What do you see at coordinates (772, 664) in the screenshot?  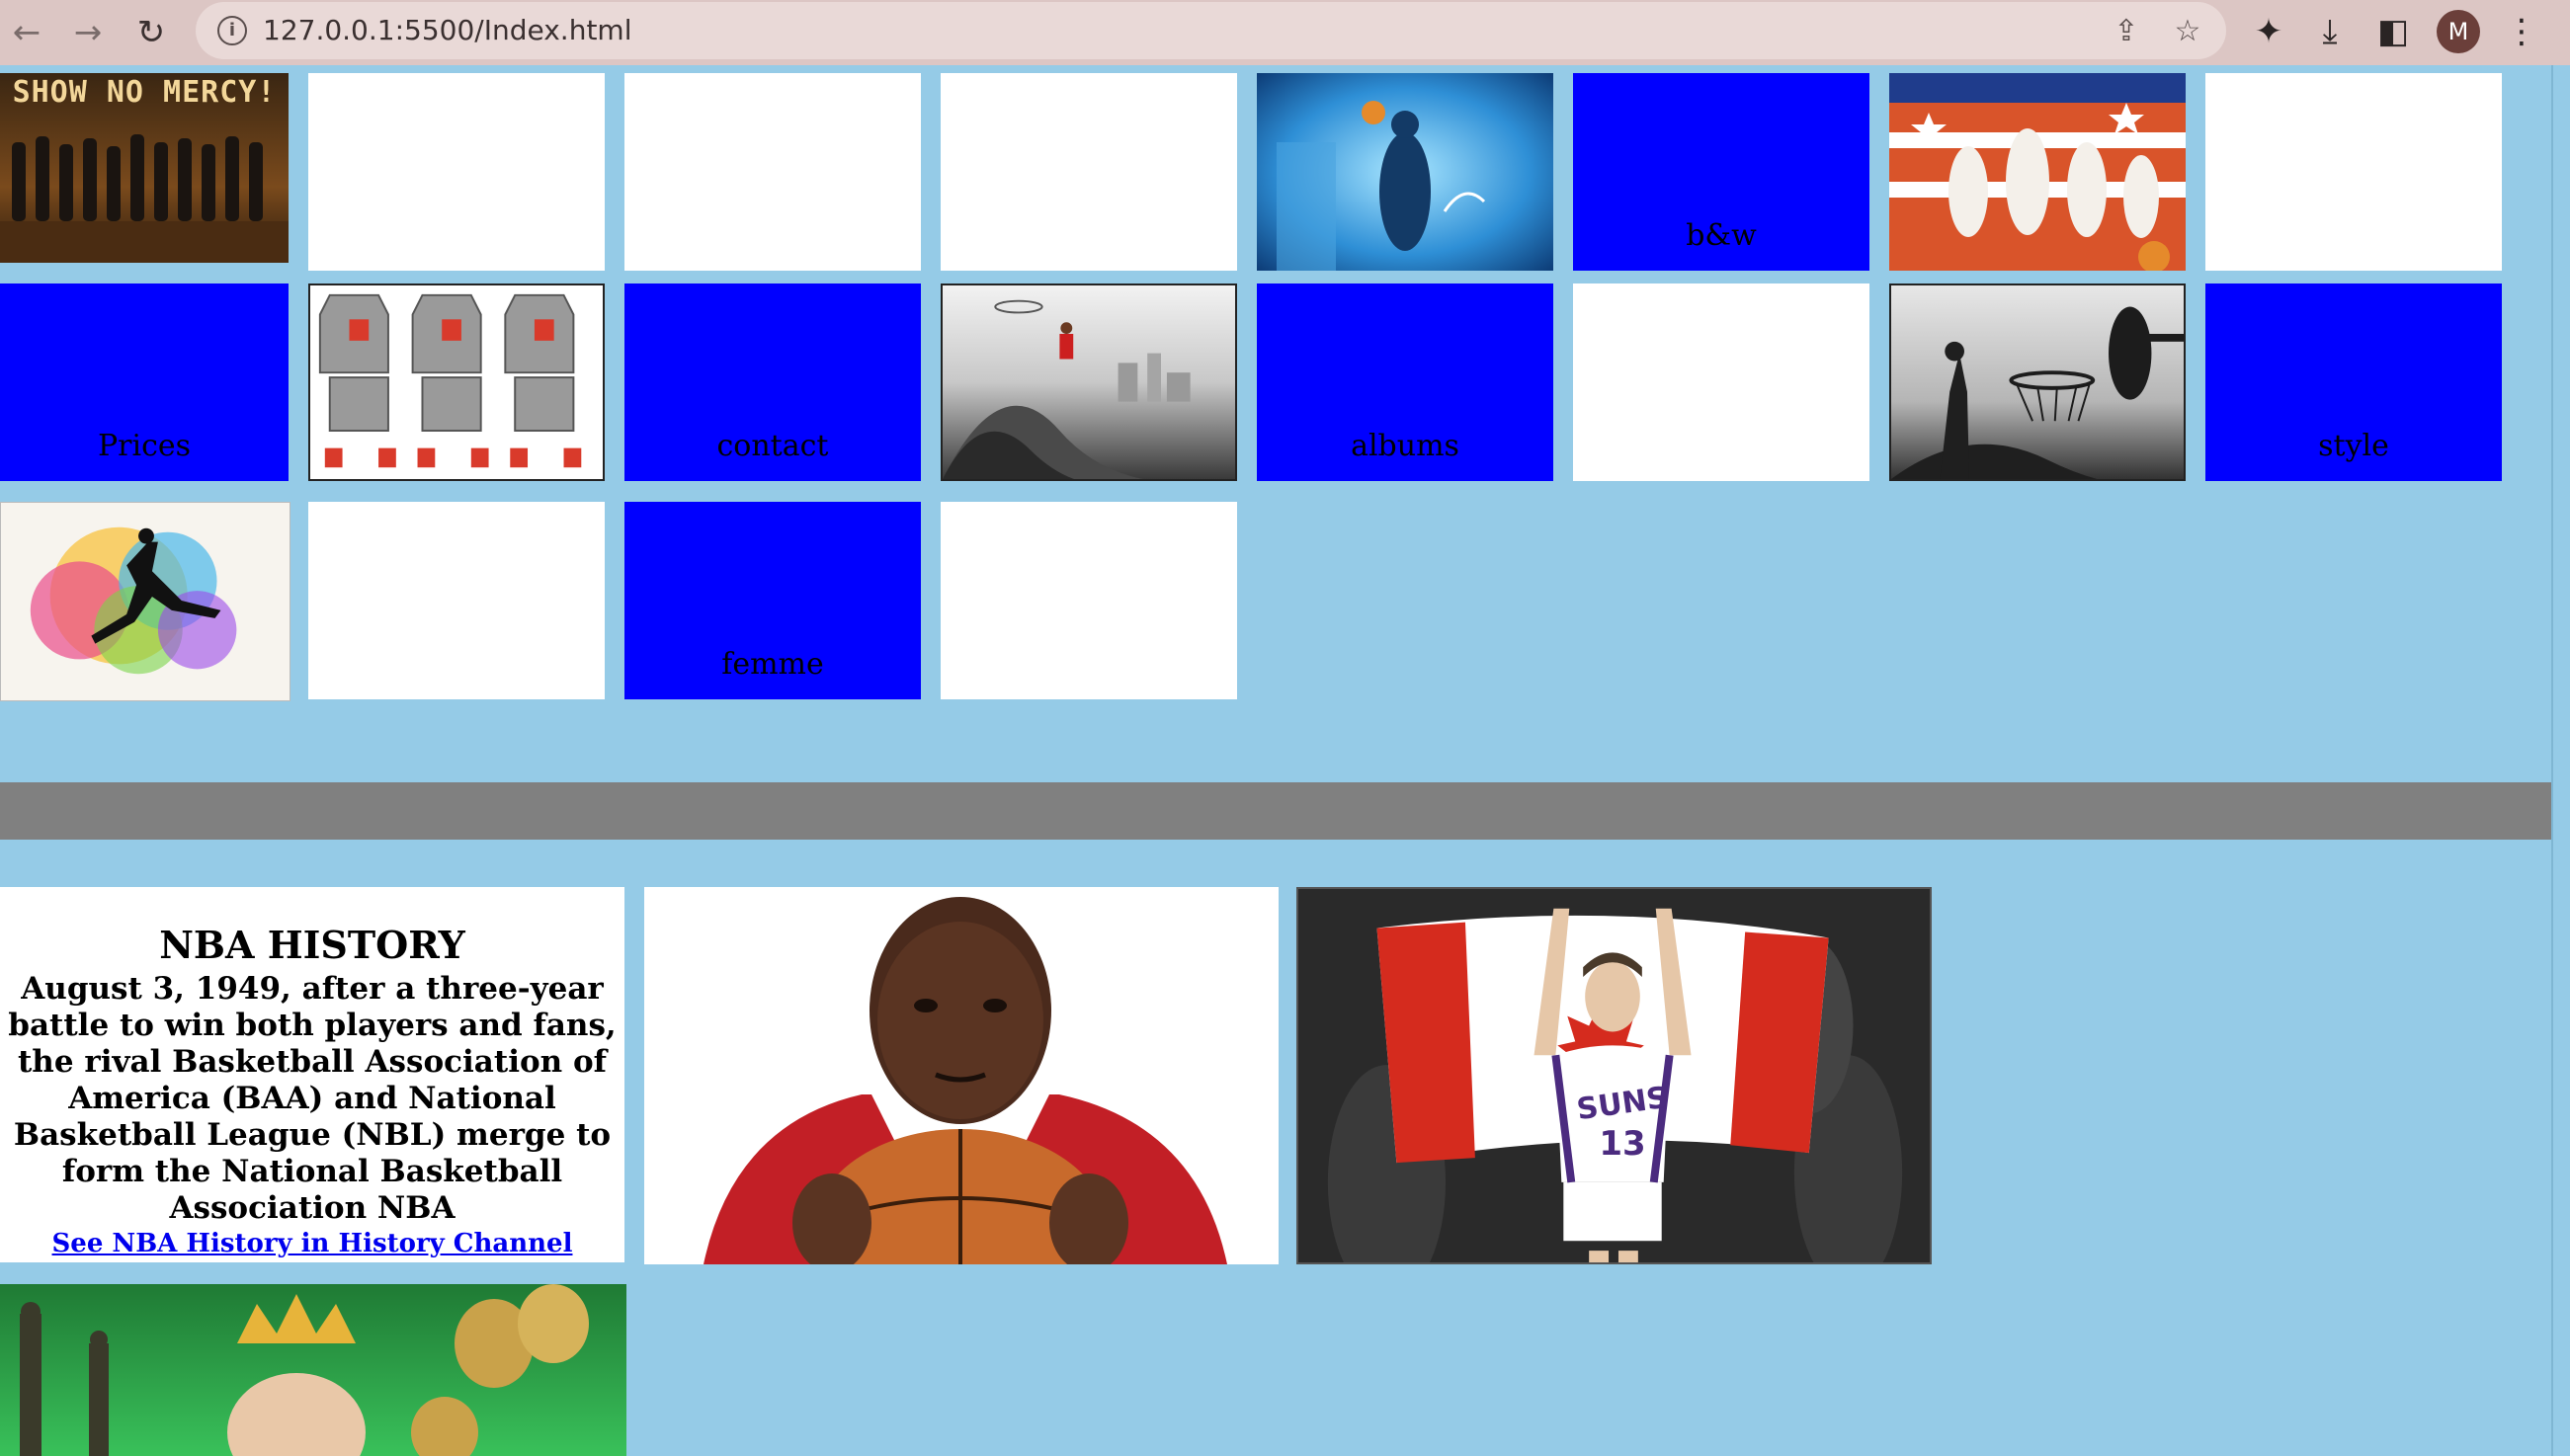 I see `femme-nav-label: femme` at bounding box center [772, 664].